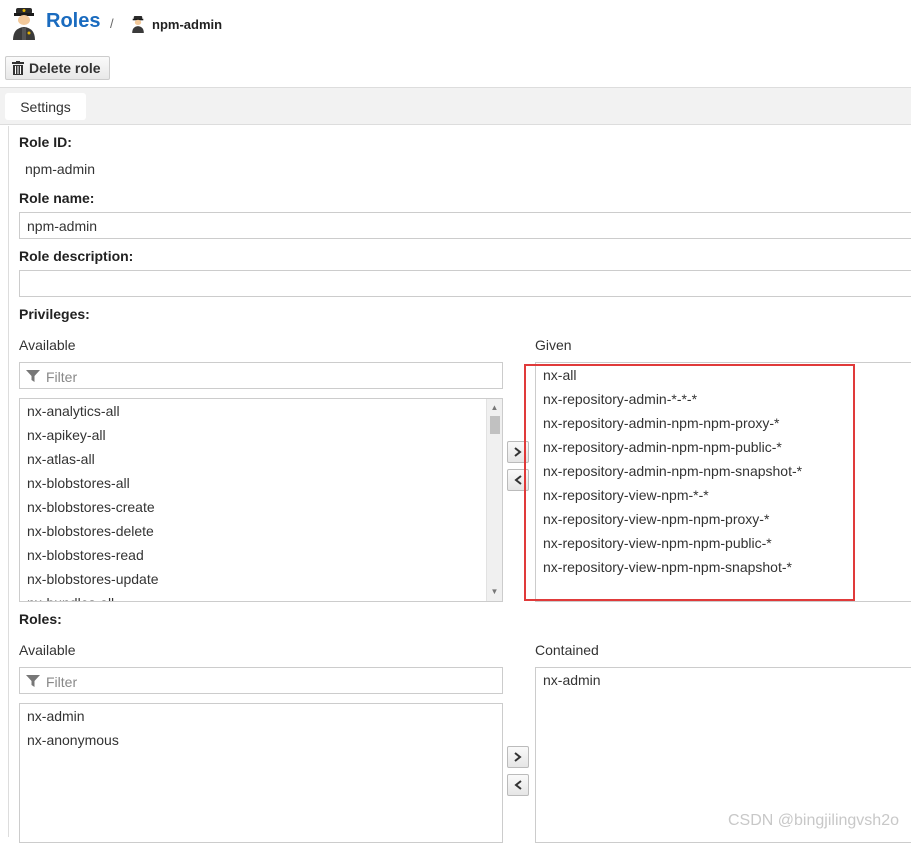 This screenshot has height=843, width=911. I want to click on watermark: CSDN @bingjilingvsh2o, so click(813, 820).